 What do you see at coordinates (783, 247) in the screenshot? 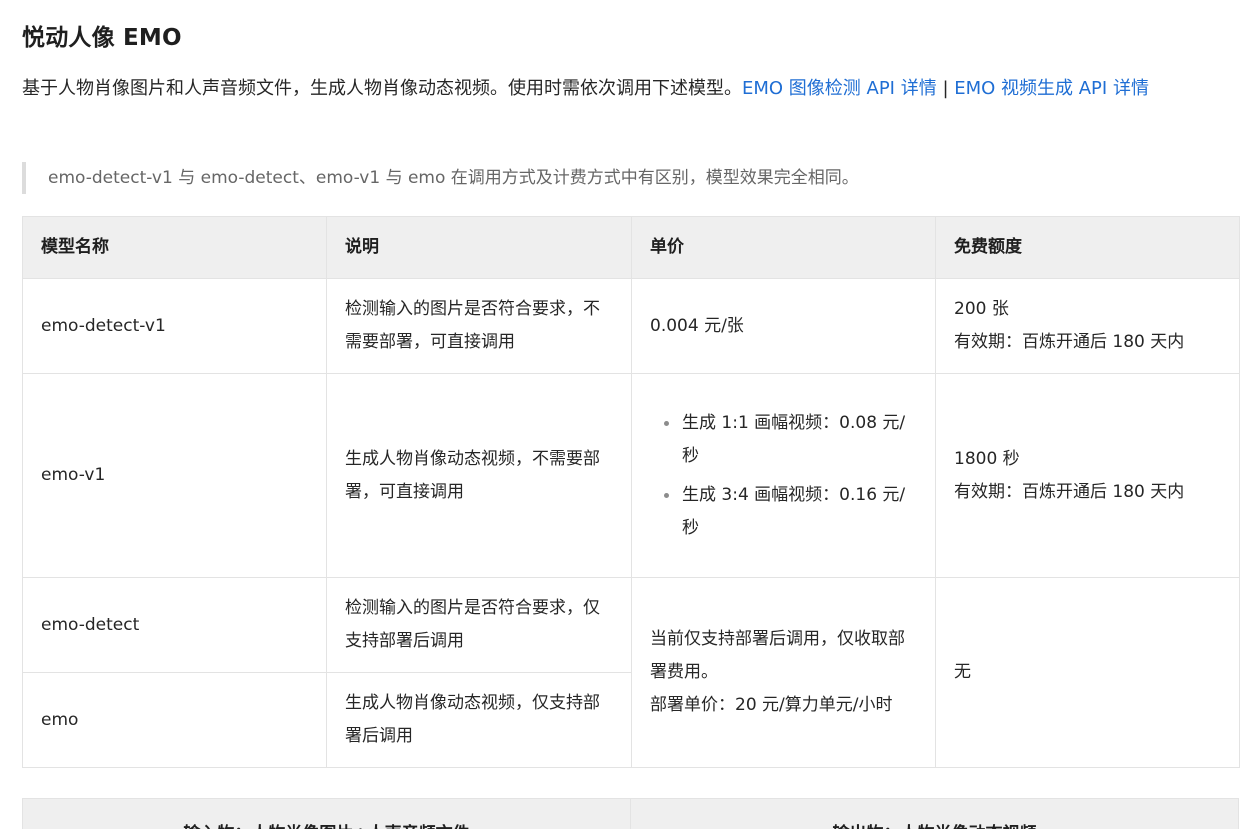
I see `header-unit-price: 单价` at bounding box center [783, 247].